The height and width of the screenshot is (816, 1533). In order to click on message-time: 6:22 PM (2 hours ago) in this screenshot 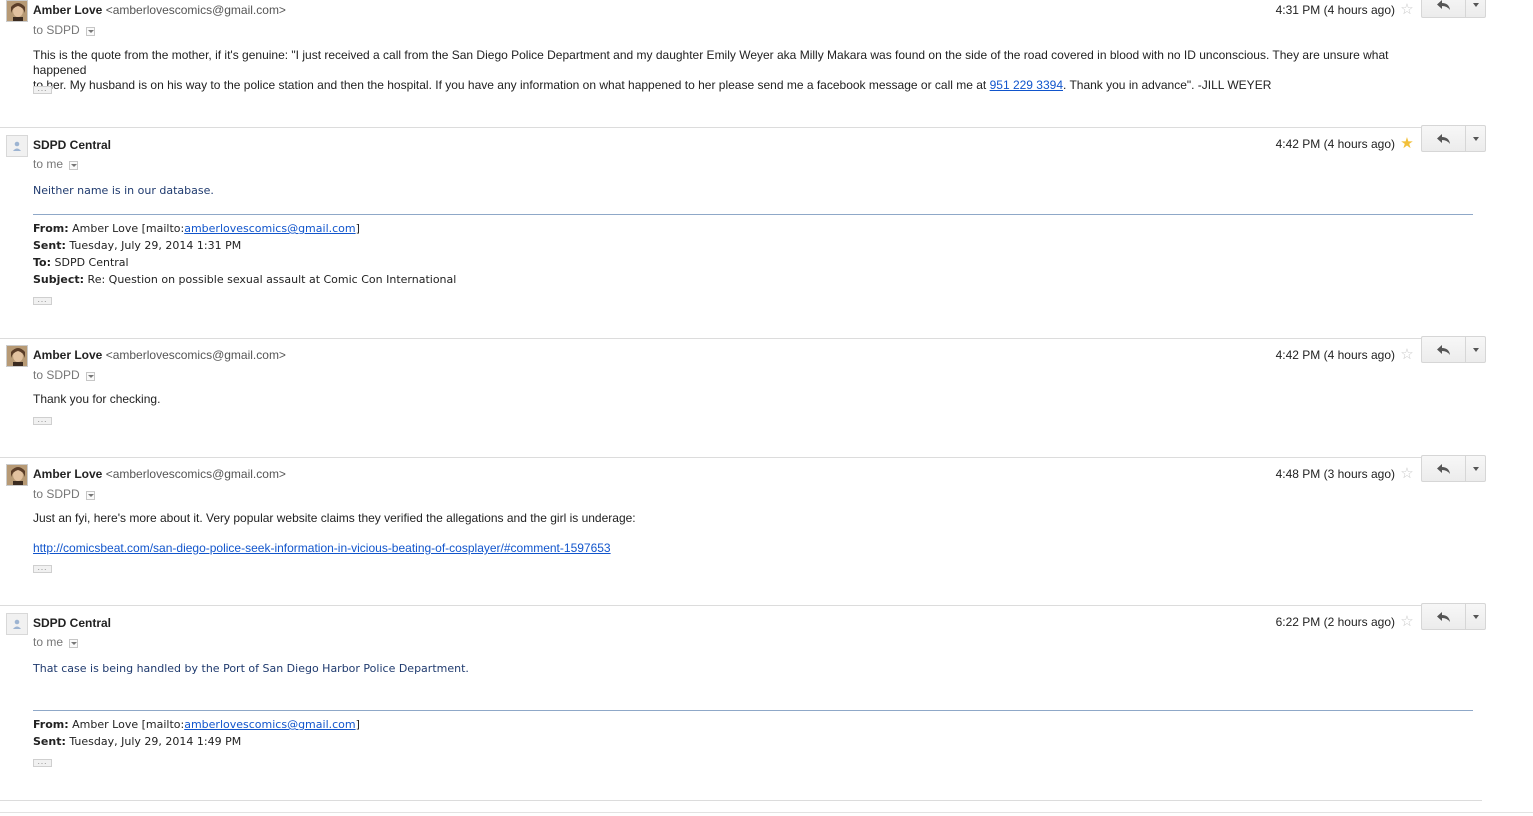, I will do `click(1335, 622)`.